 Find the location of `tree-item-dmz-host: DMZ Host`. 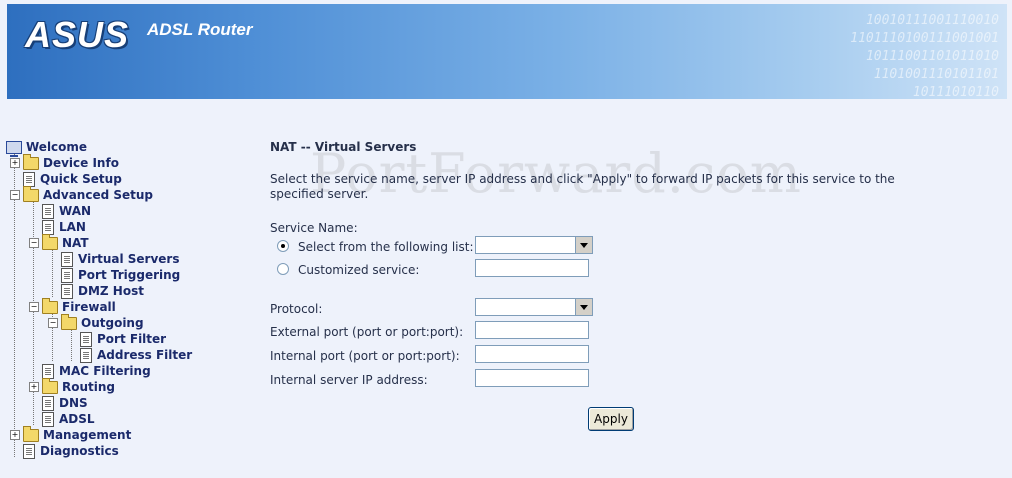

tree-item-dmz-host: DMZ Host is located at coordinates (96, 291).